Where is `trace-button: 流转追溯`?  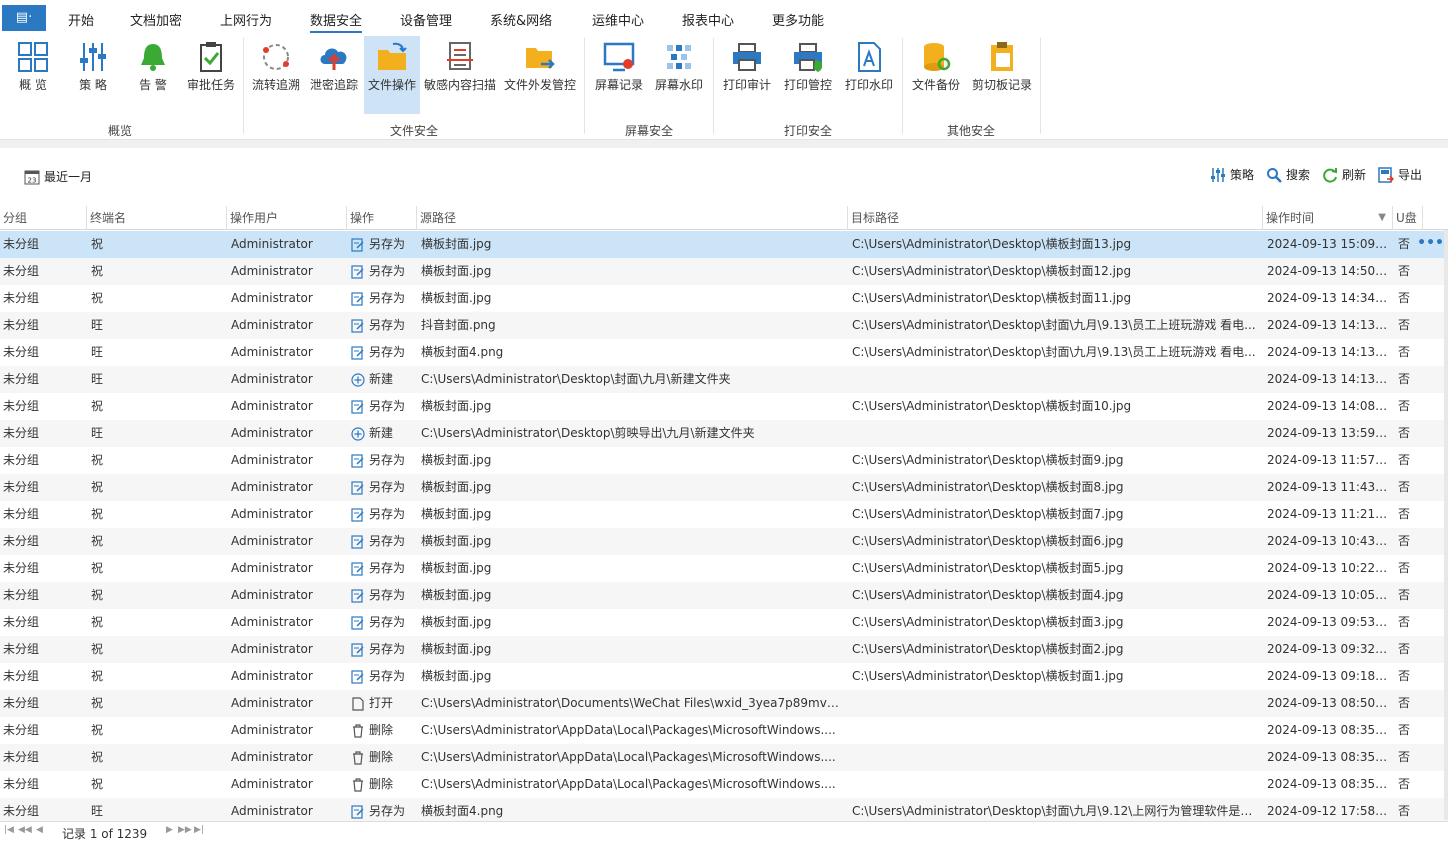 trace-button: 流转追溯 is located at coordinates (276, 75).